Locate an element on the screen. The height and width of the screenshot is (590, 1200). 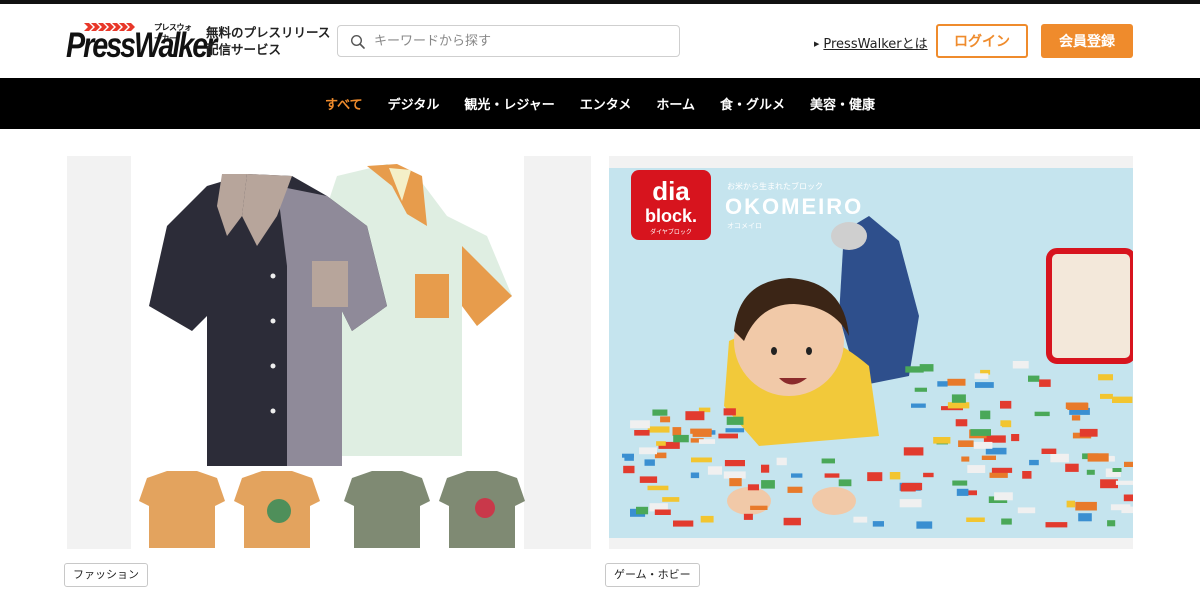
tagline-line-1: 無料のプレスリリース is located at coordinates (268, 32).